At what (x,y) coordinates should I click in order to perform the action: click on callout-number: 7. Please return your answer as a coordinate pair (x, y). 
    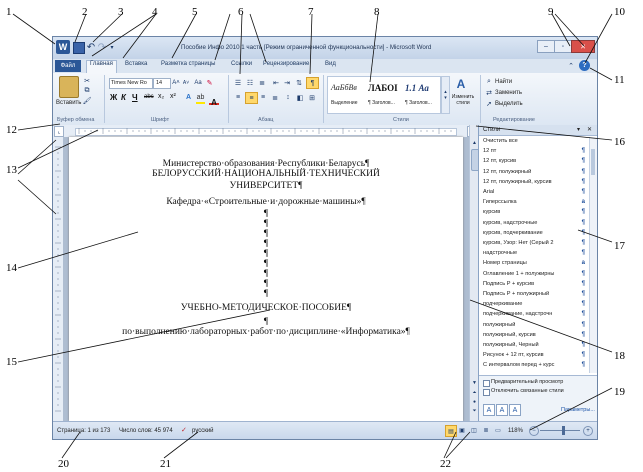
    Looking at the image, I should click on (311, 12).